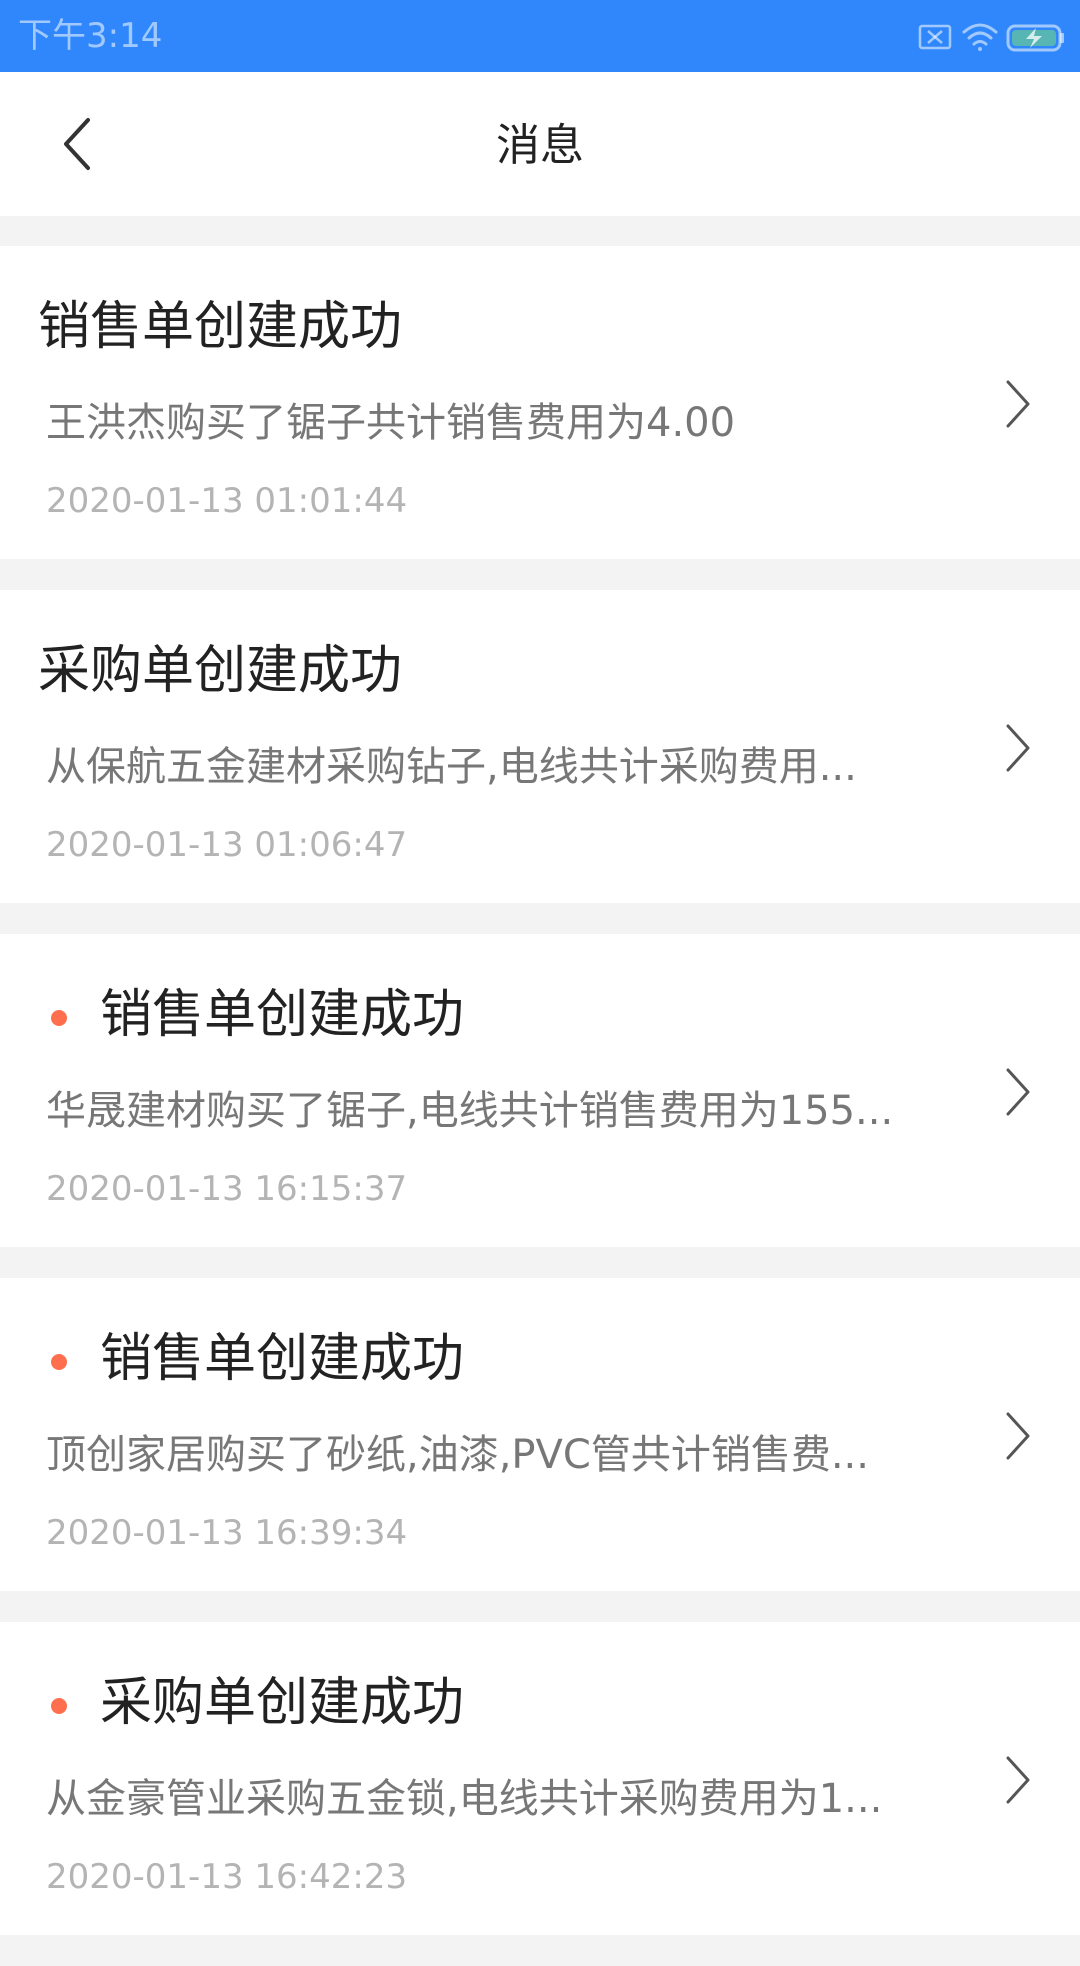 The width and height of the screenshot is (1080, 1966). Describe the element at coordinates (540, 36) in the screenshot. I see `status-bar: 下午3:14` at that location.